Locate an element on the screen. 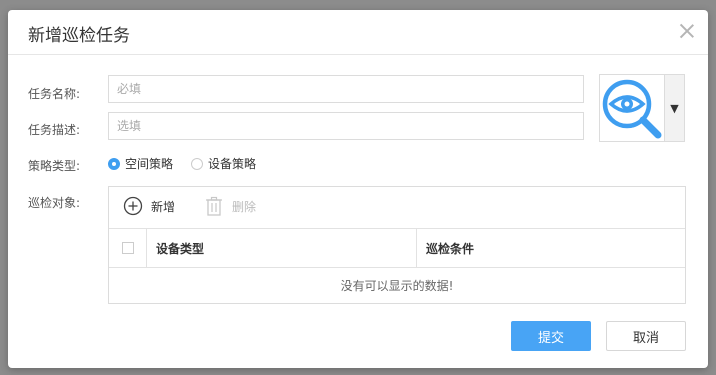 This screenshot has height=375, width=716. strategy-type-label: 策略类型: is located at coordinates (54, 166).